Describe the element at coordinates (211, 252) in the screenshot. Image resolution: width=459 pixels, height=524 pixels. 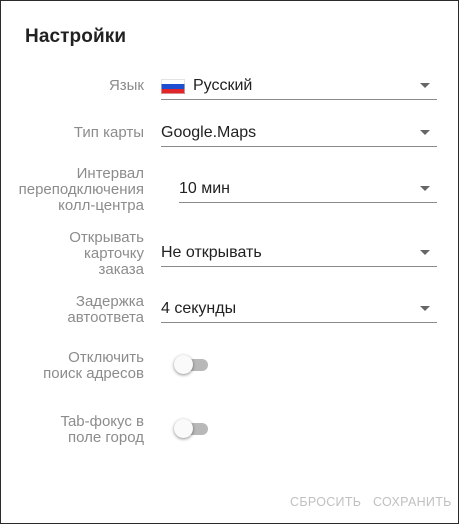
I see `open-order-card-value: Не открывать` at that location.